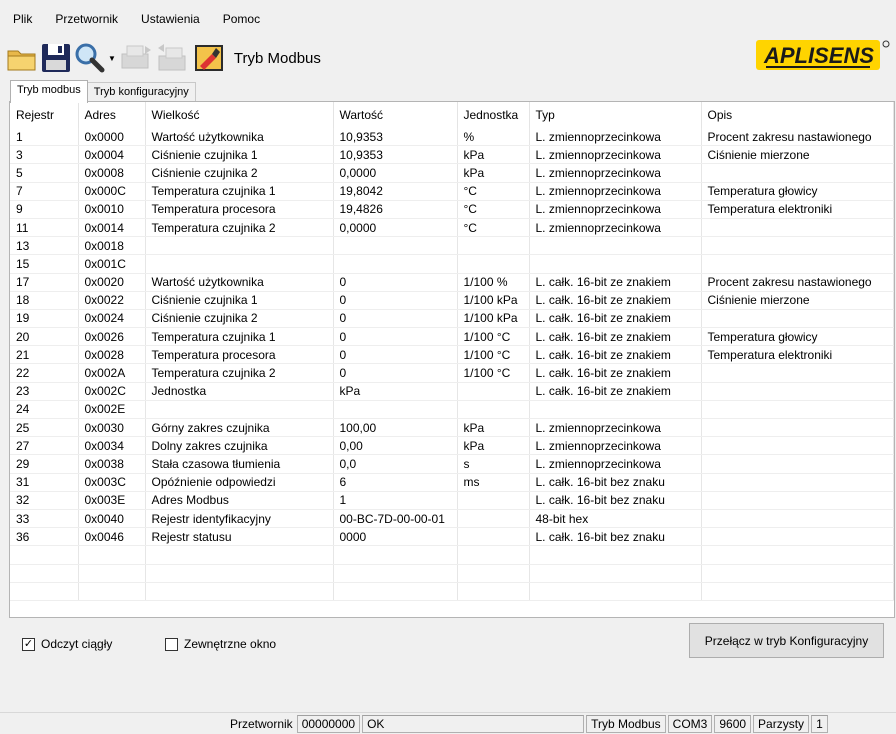 The width and height of the screenshot is (896, 734). What do you see at coordinates (173, 58) in the screenshot?
I see `write-device-button` at bounding box center [173, 58].